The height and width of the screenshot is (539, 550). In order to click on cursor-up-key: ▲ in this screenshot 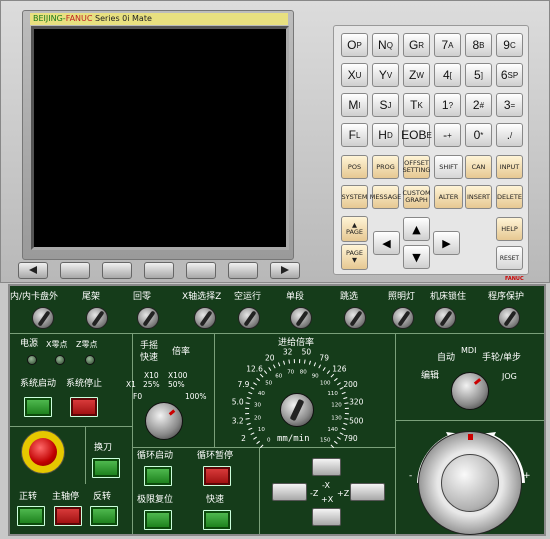, I will do `click(416, 229)`.